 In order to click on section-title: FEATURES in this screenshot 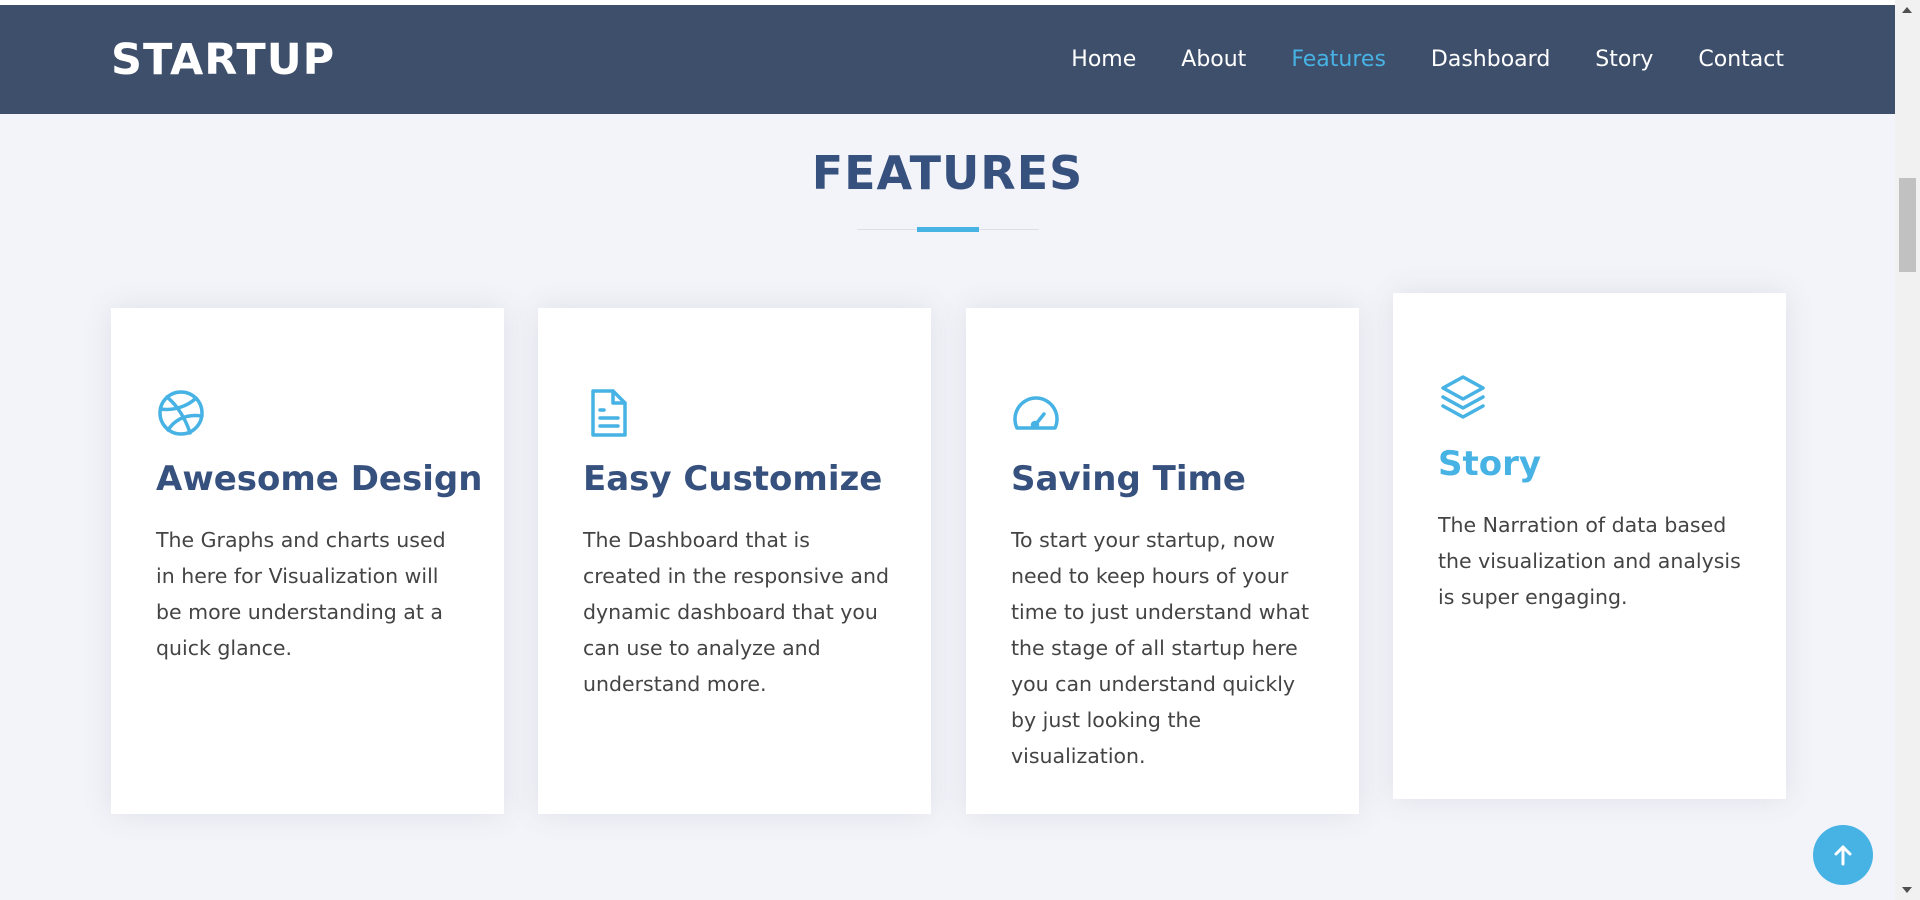, I will do `click(947, 173)`.